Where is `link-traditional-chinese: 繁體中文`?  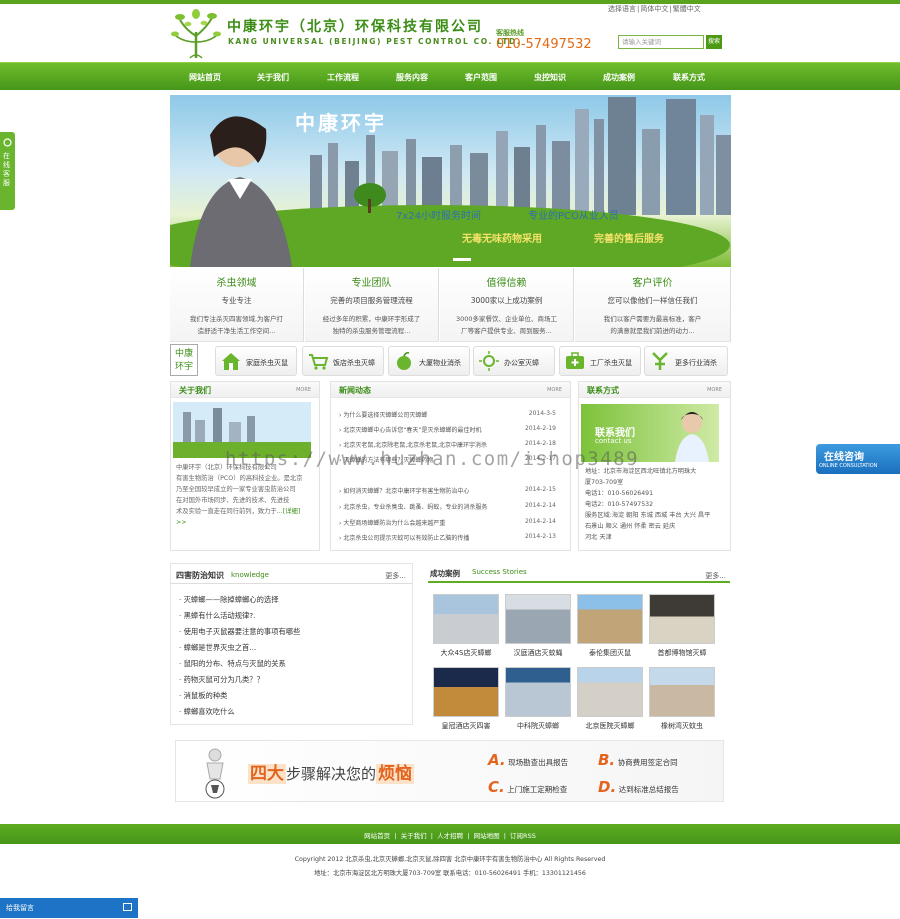 link-traditional-chinese: 繁體中文 is located at coordinates (687, 9).